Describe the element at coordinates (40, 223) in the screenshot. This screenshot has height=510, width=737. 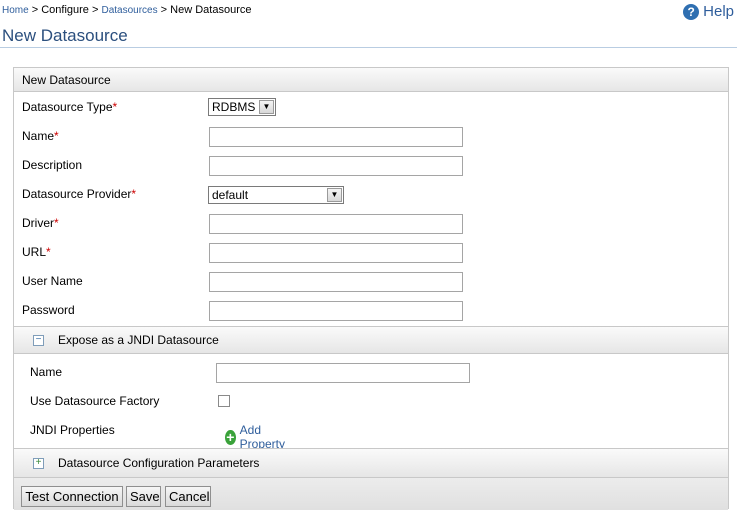
I see `driver-label: Driver*` at that location.